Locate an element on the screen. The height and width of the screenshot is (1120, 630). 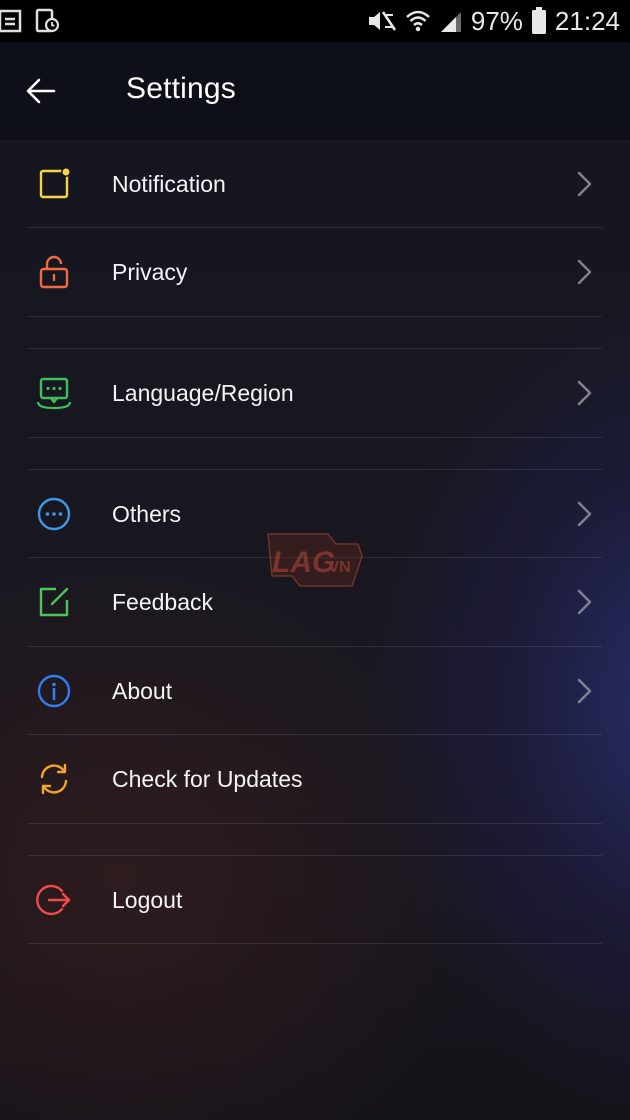
logout-icon is located at coordinates (53, 900).